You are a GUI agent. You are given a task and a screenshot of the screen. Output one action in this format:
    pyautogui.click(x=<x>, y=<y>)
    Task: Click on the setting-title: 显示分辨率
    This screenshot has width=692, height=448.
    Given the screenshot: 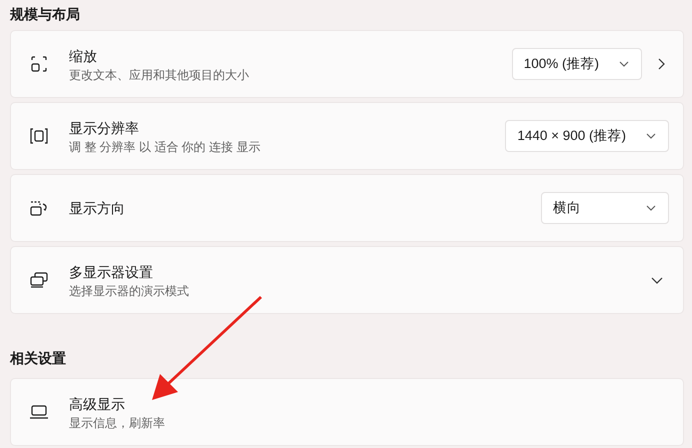 What is the action you would take?
    pyautogui.click(x=104, y=128)
    